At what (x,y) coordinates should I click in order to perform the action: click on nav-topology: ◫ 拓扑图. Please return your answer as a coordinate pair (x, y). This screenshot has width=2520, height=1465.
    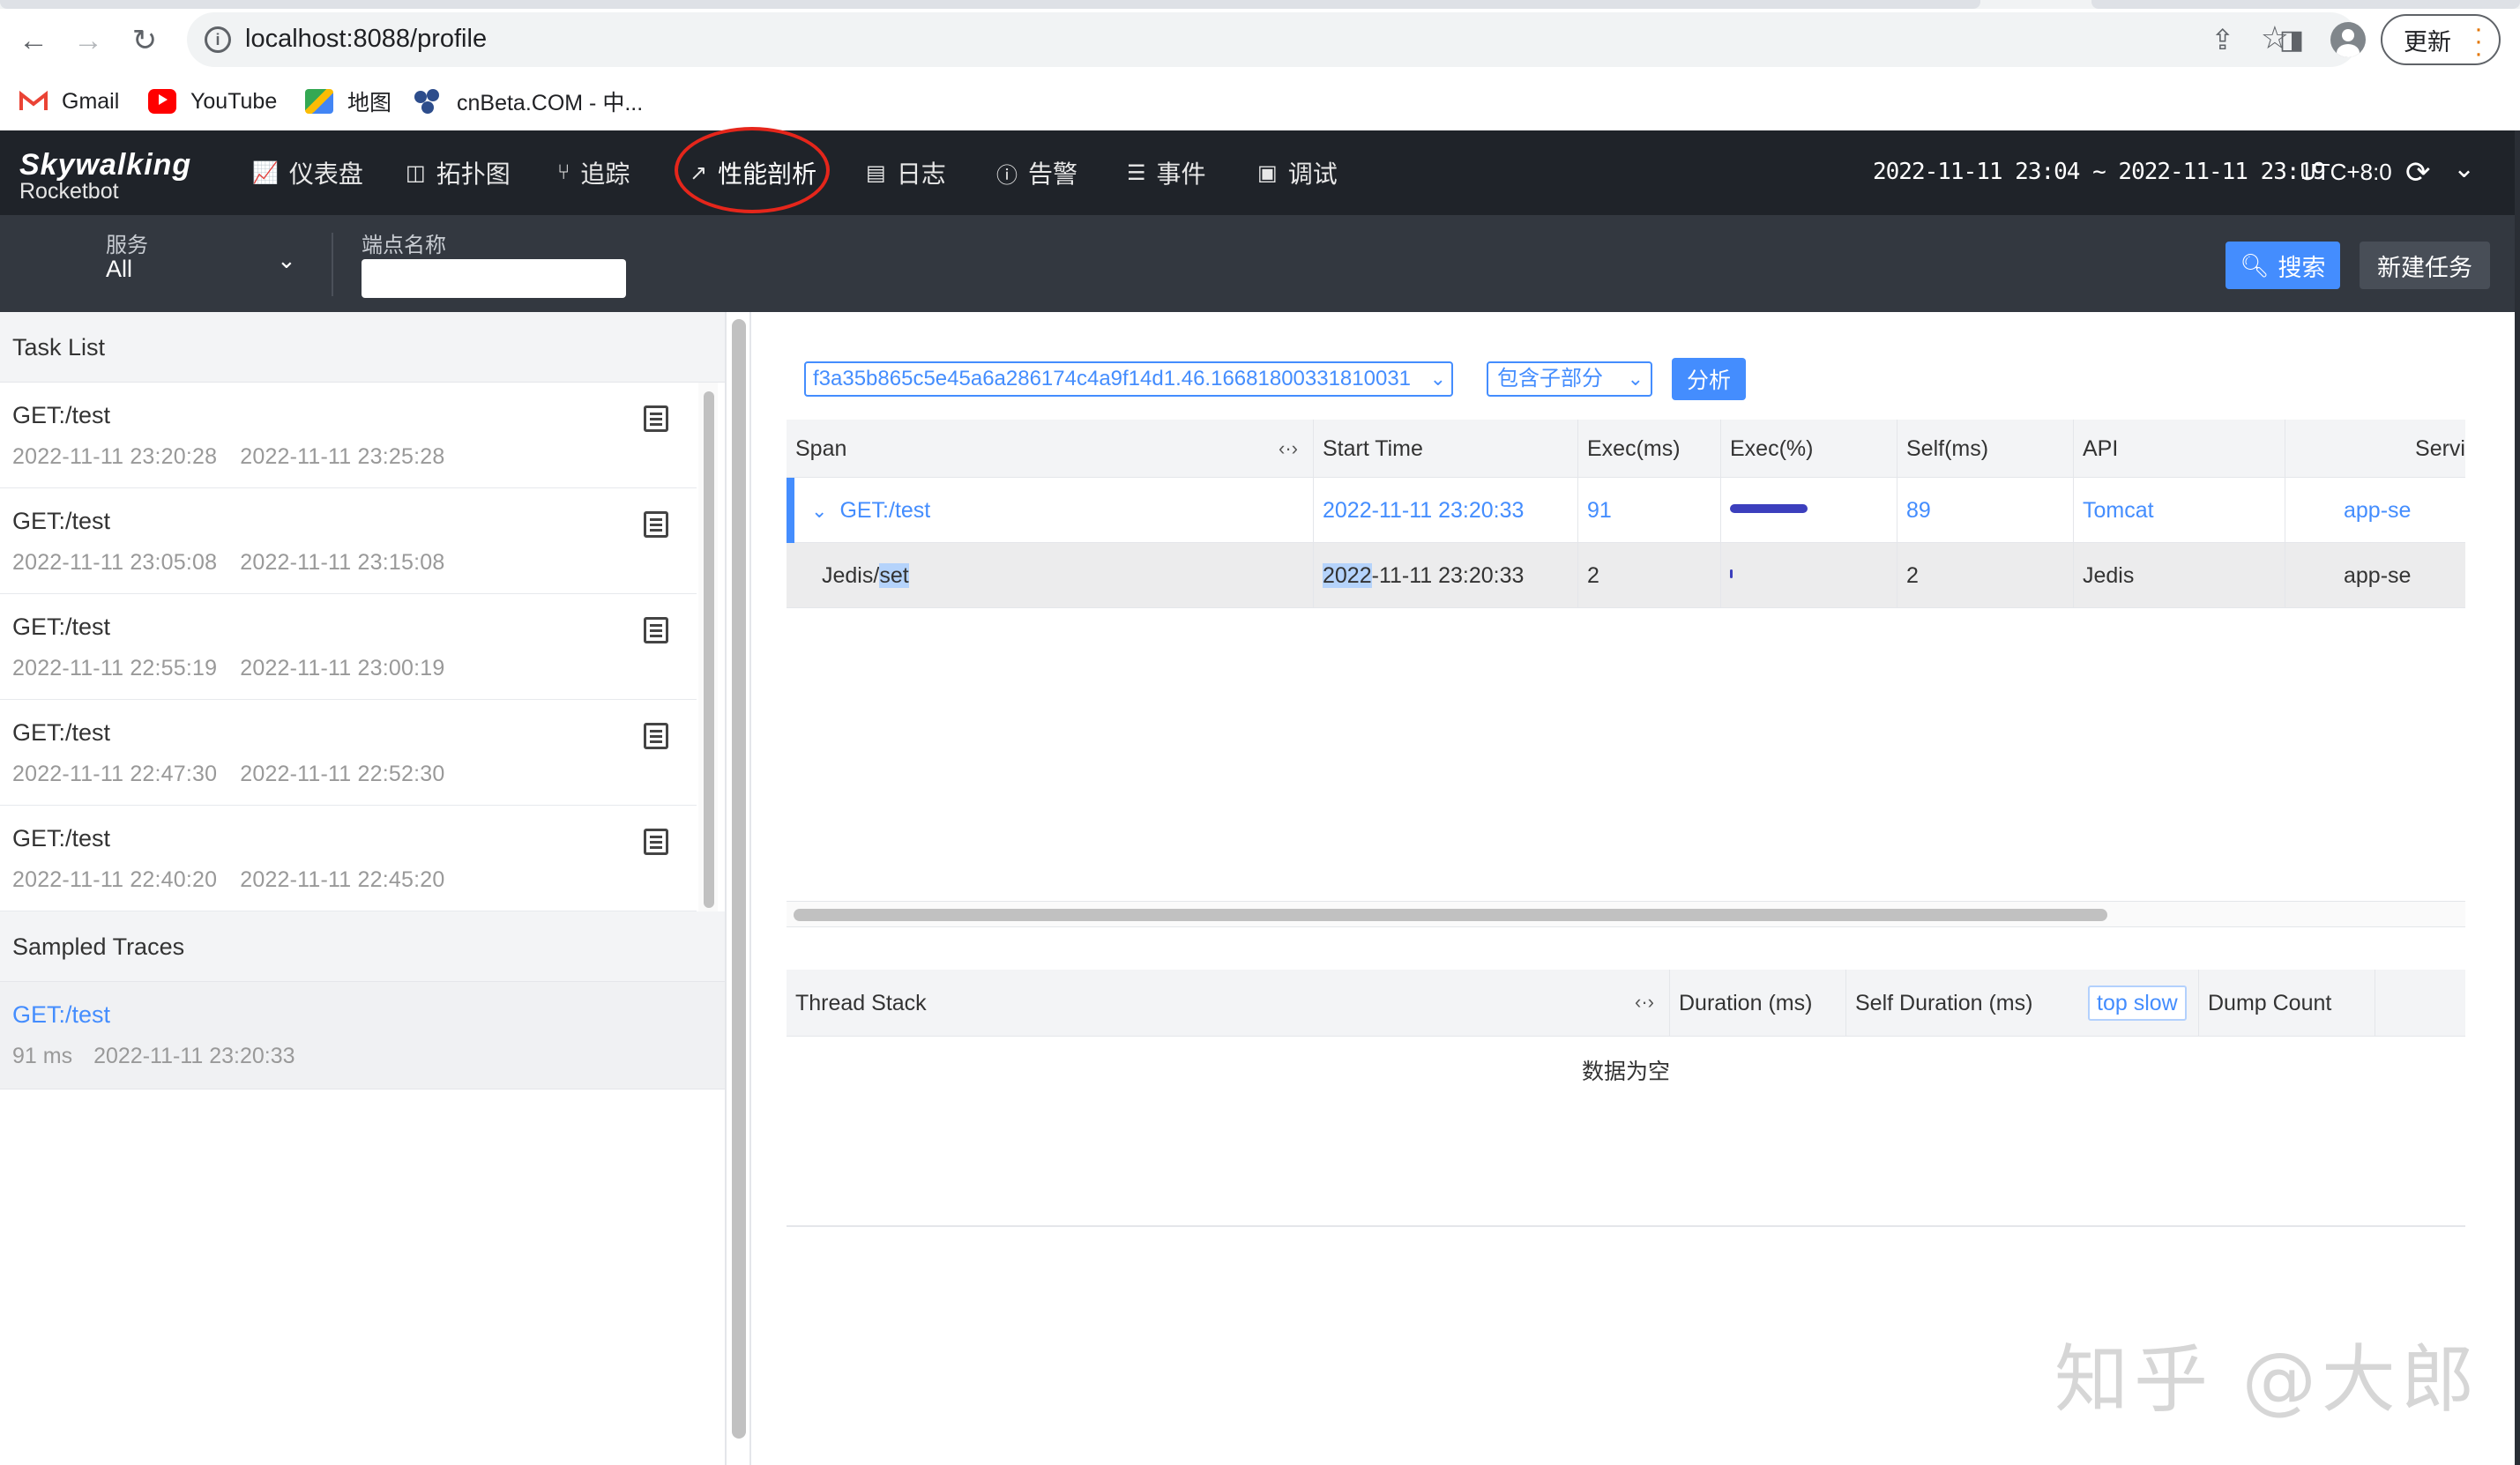
    Looking at the image, I should click on (458, 172).